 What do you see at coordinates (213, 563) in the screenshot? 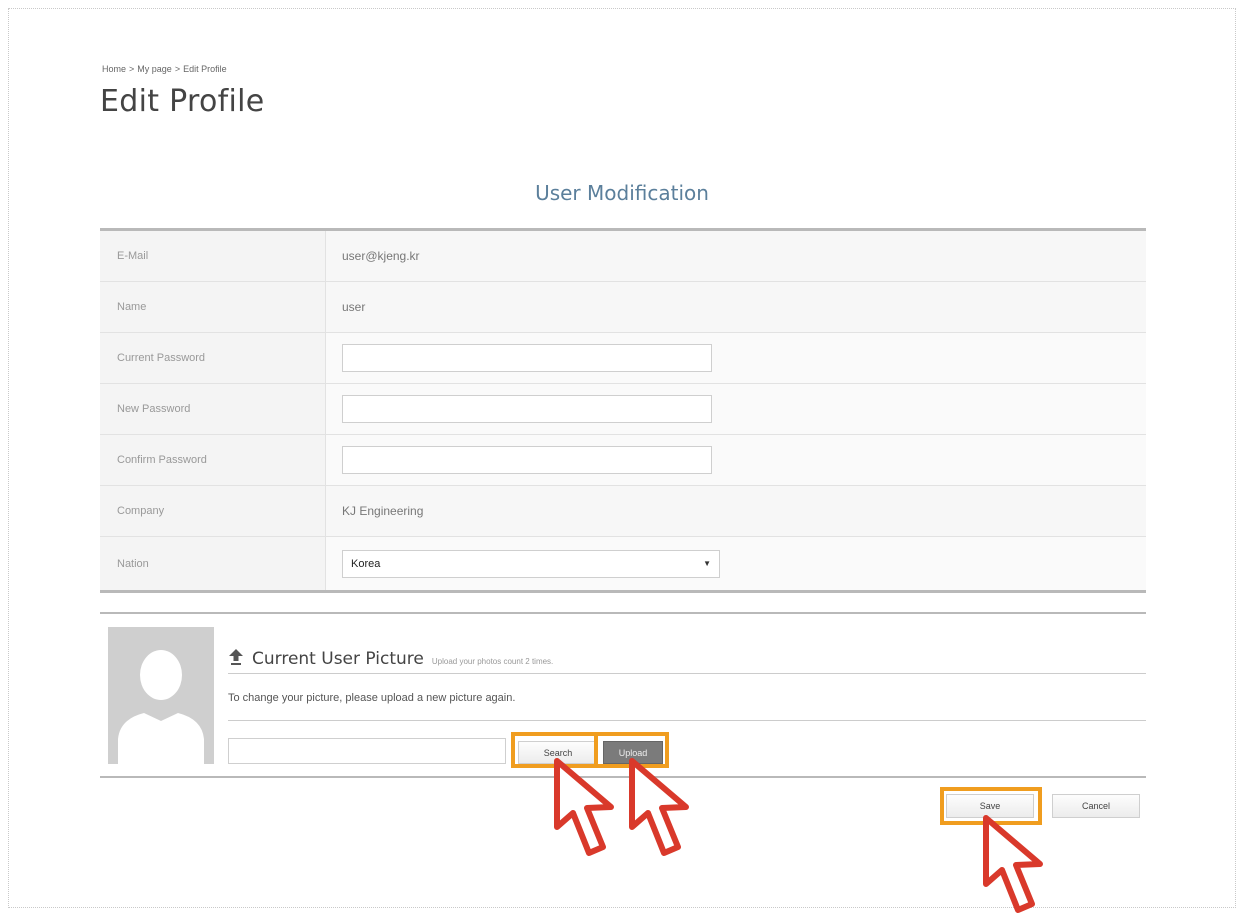
I see `nation-label: Nation` at bounding box center [213, 563].